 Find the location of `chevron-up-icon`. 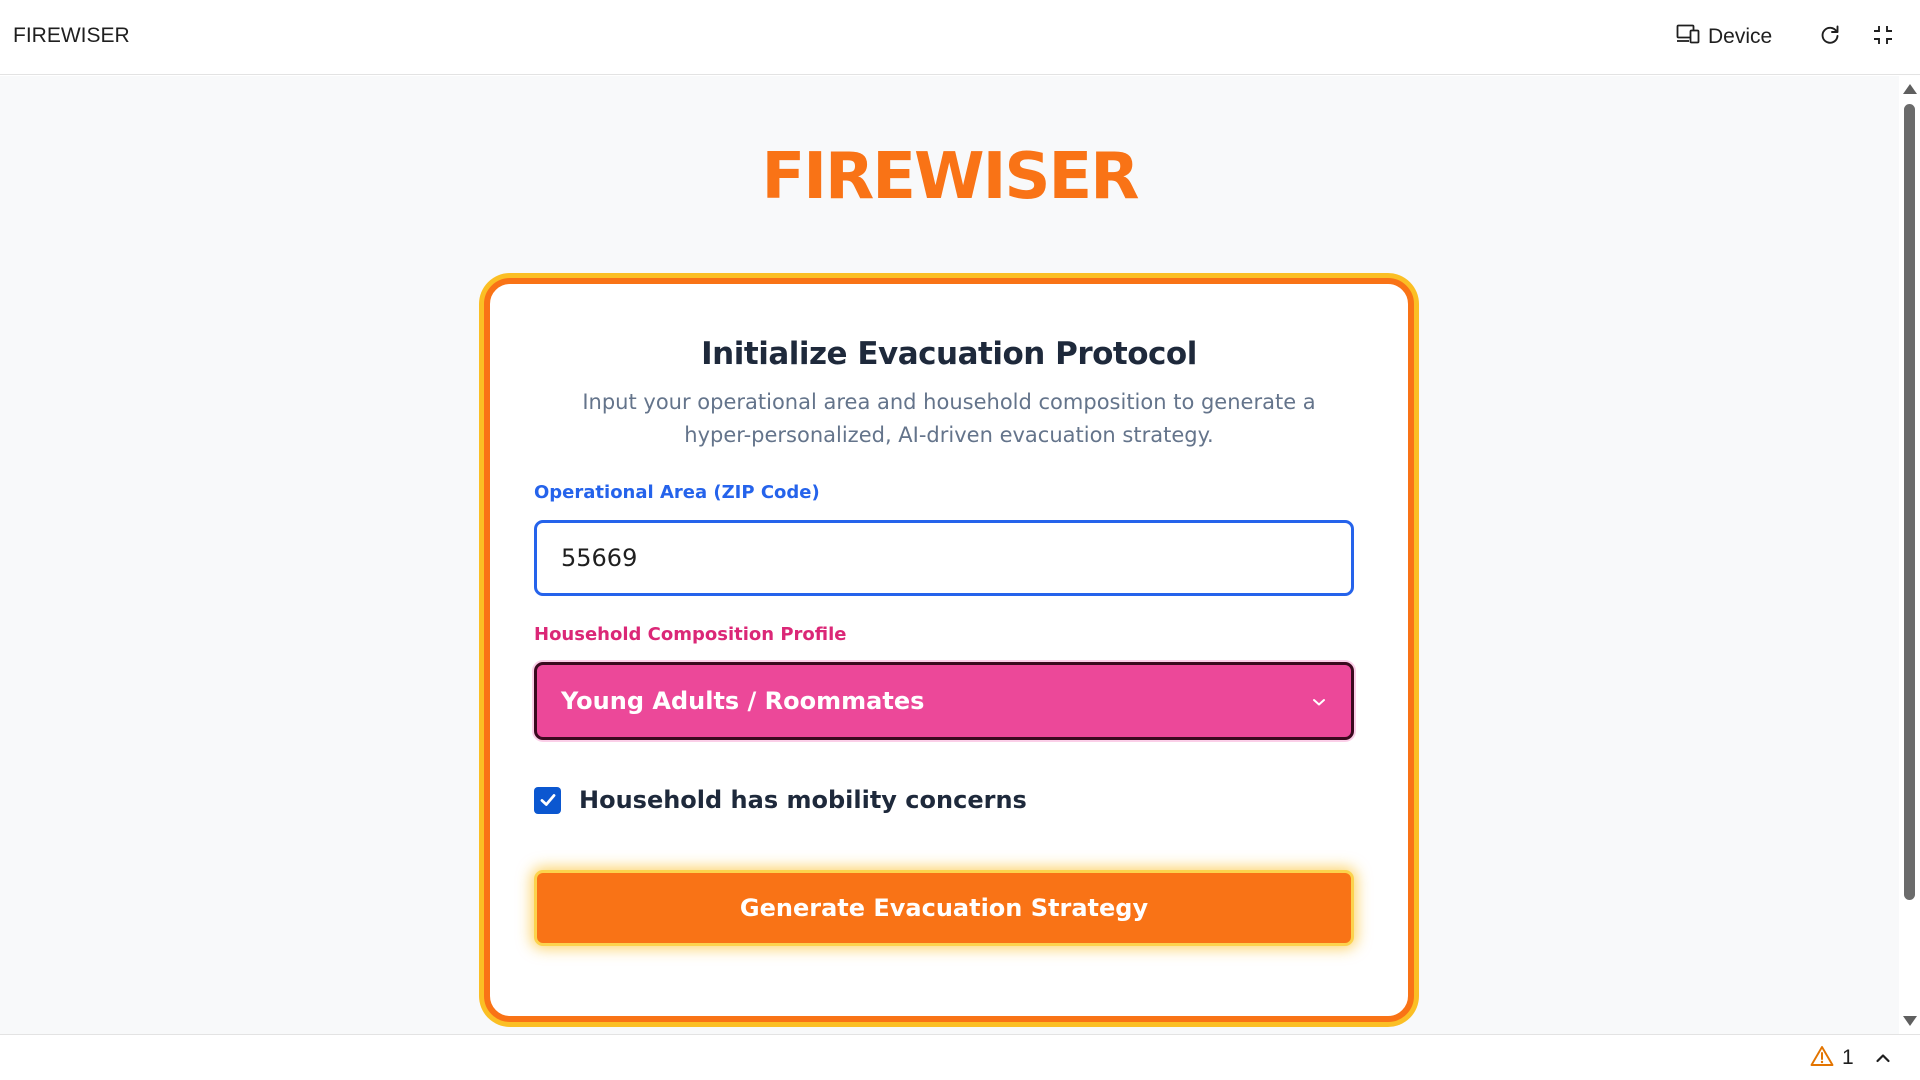

chevron-up-icon is located at coordinates (1883, 1058).